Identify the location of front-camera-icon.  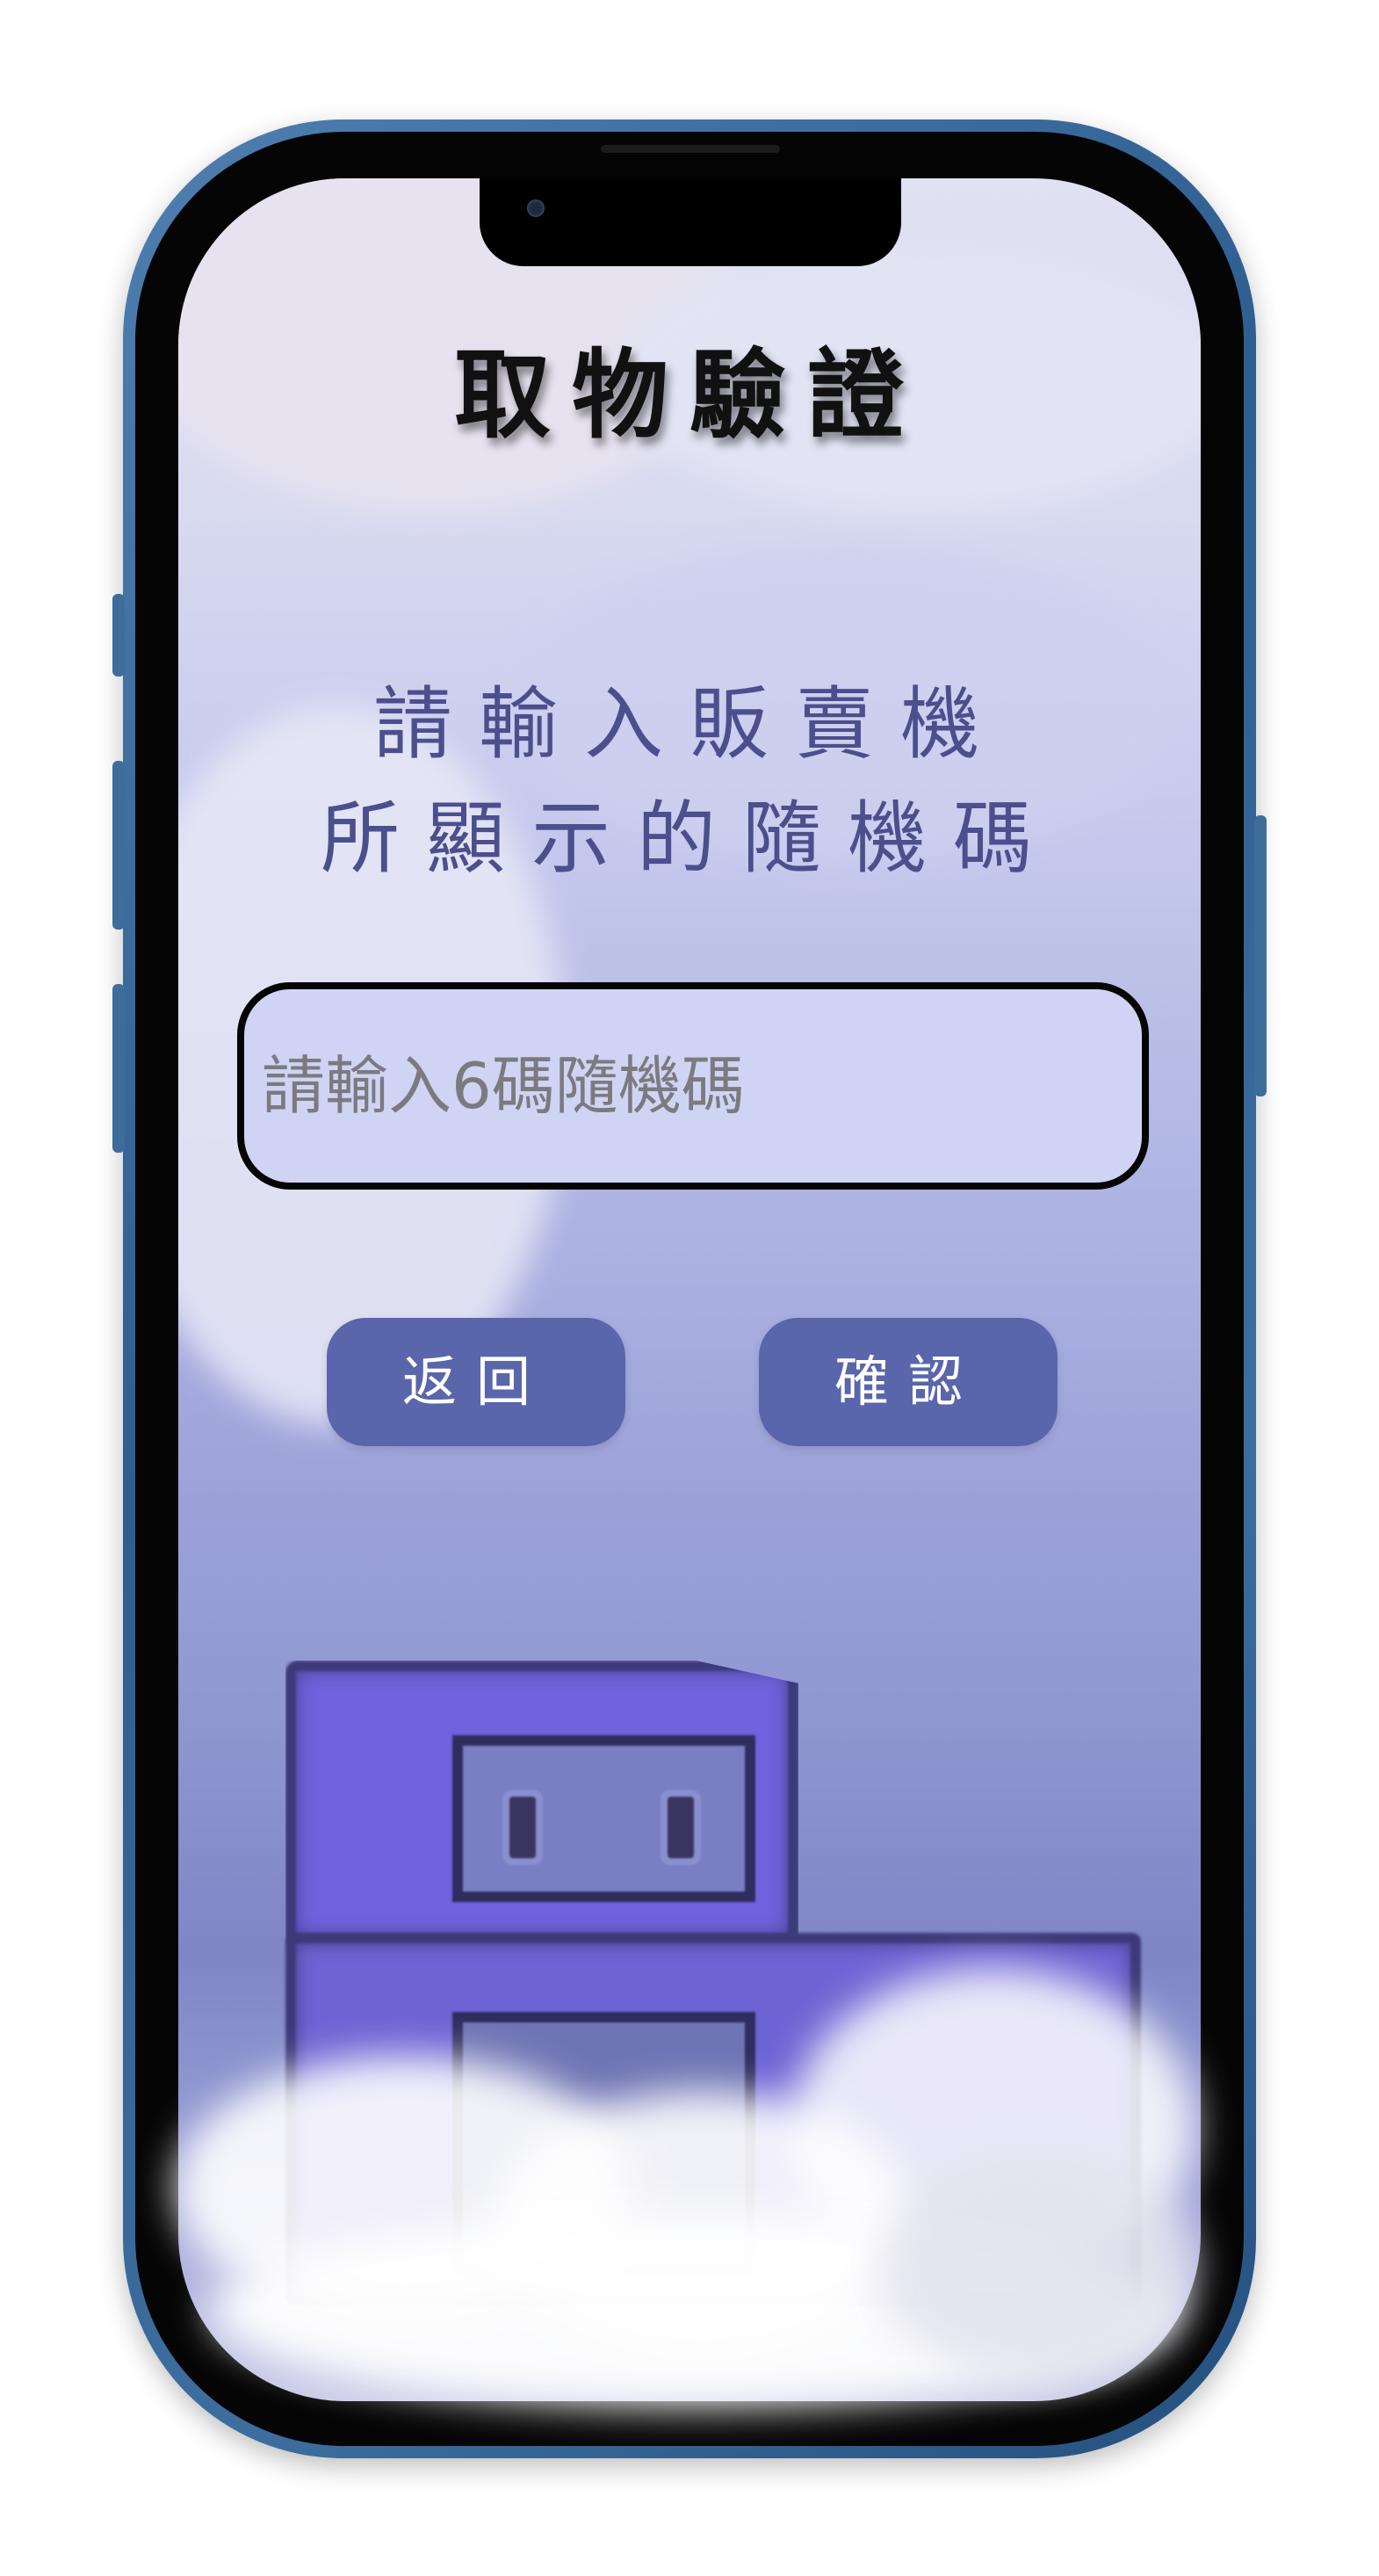
(536, 208).